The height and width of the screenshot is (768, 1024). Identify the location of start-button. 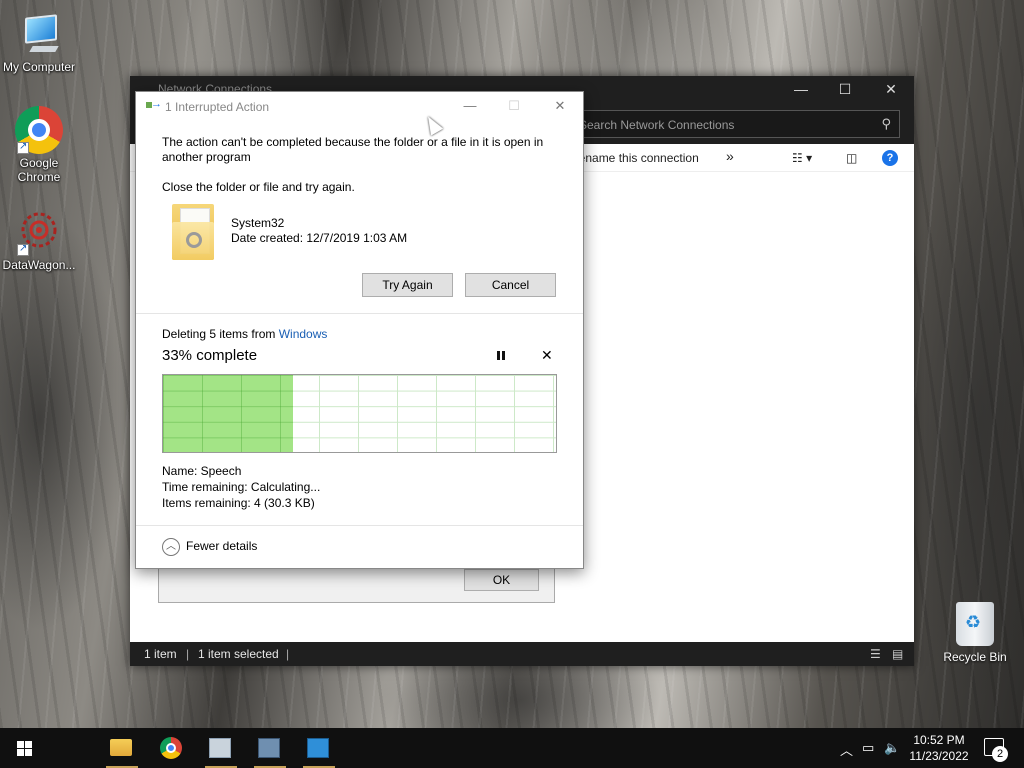
(24, 748).